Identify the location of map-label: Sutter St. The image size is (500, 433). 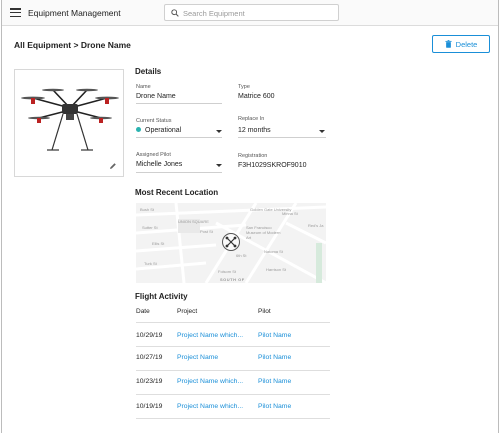
(150, 227).